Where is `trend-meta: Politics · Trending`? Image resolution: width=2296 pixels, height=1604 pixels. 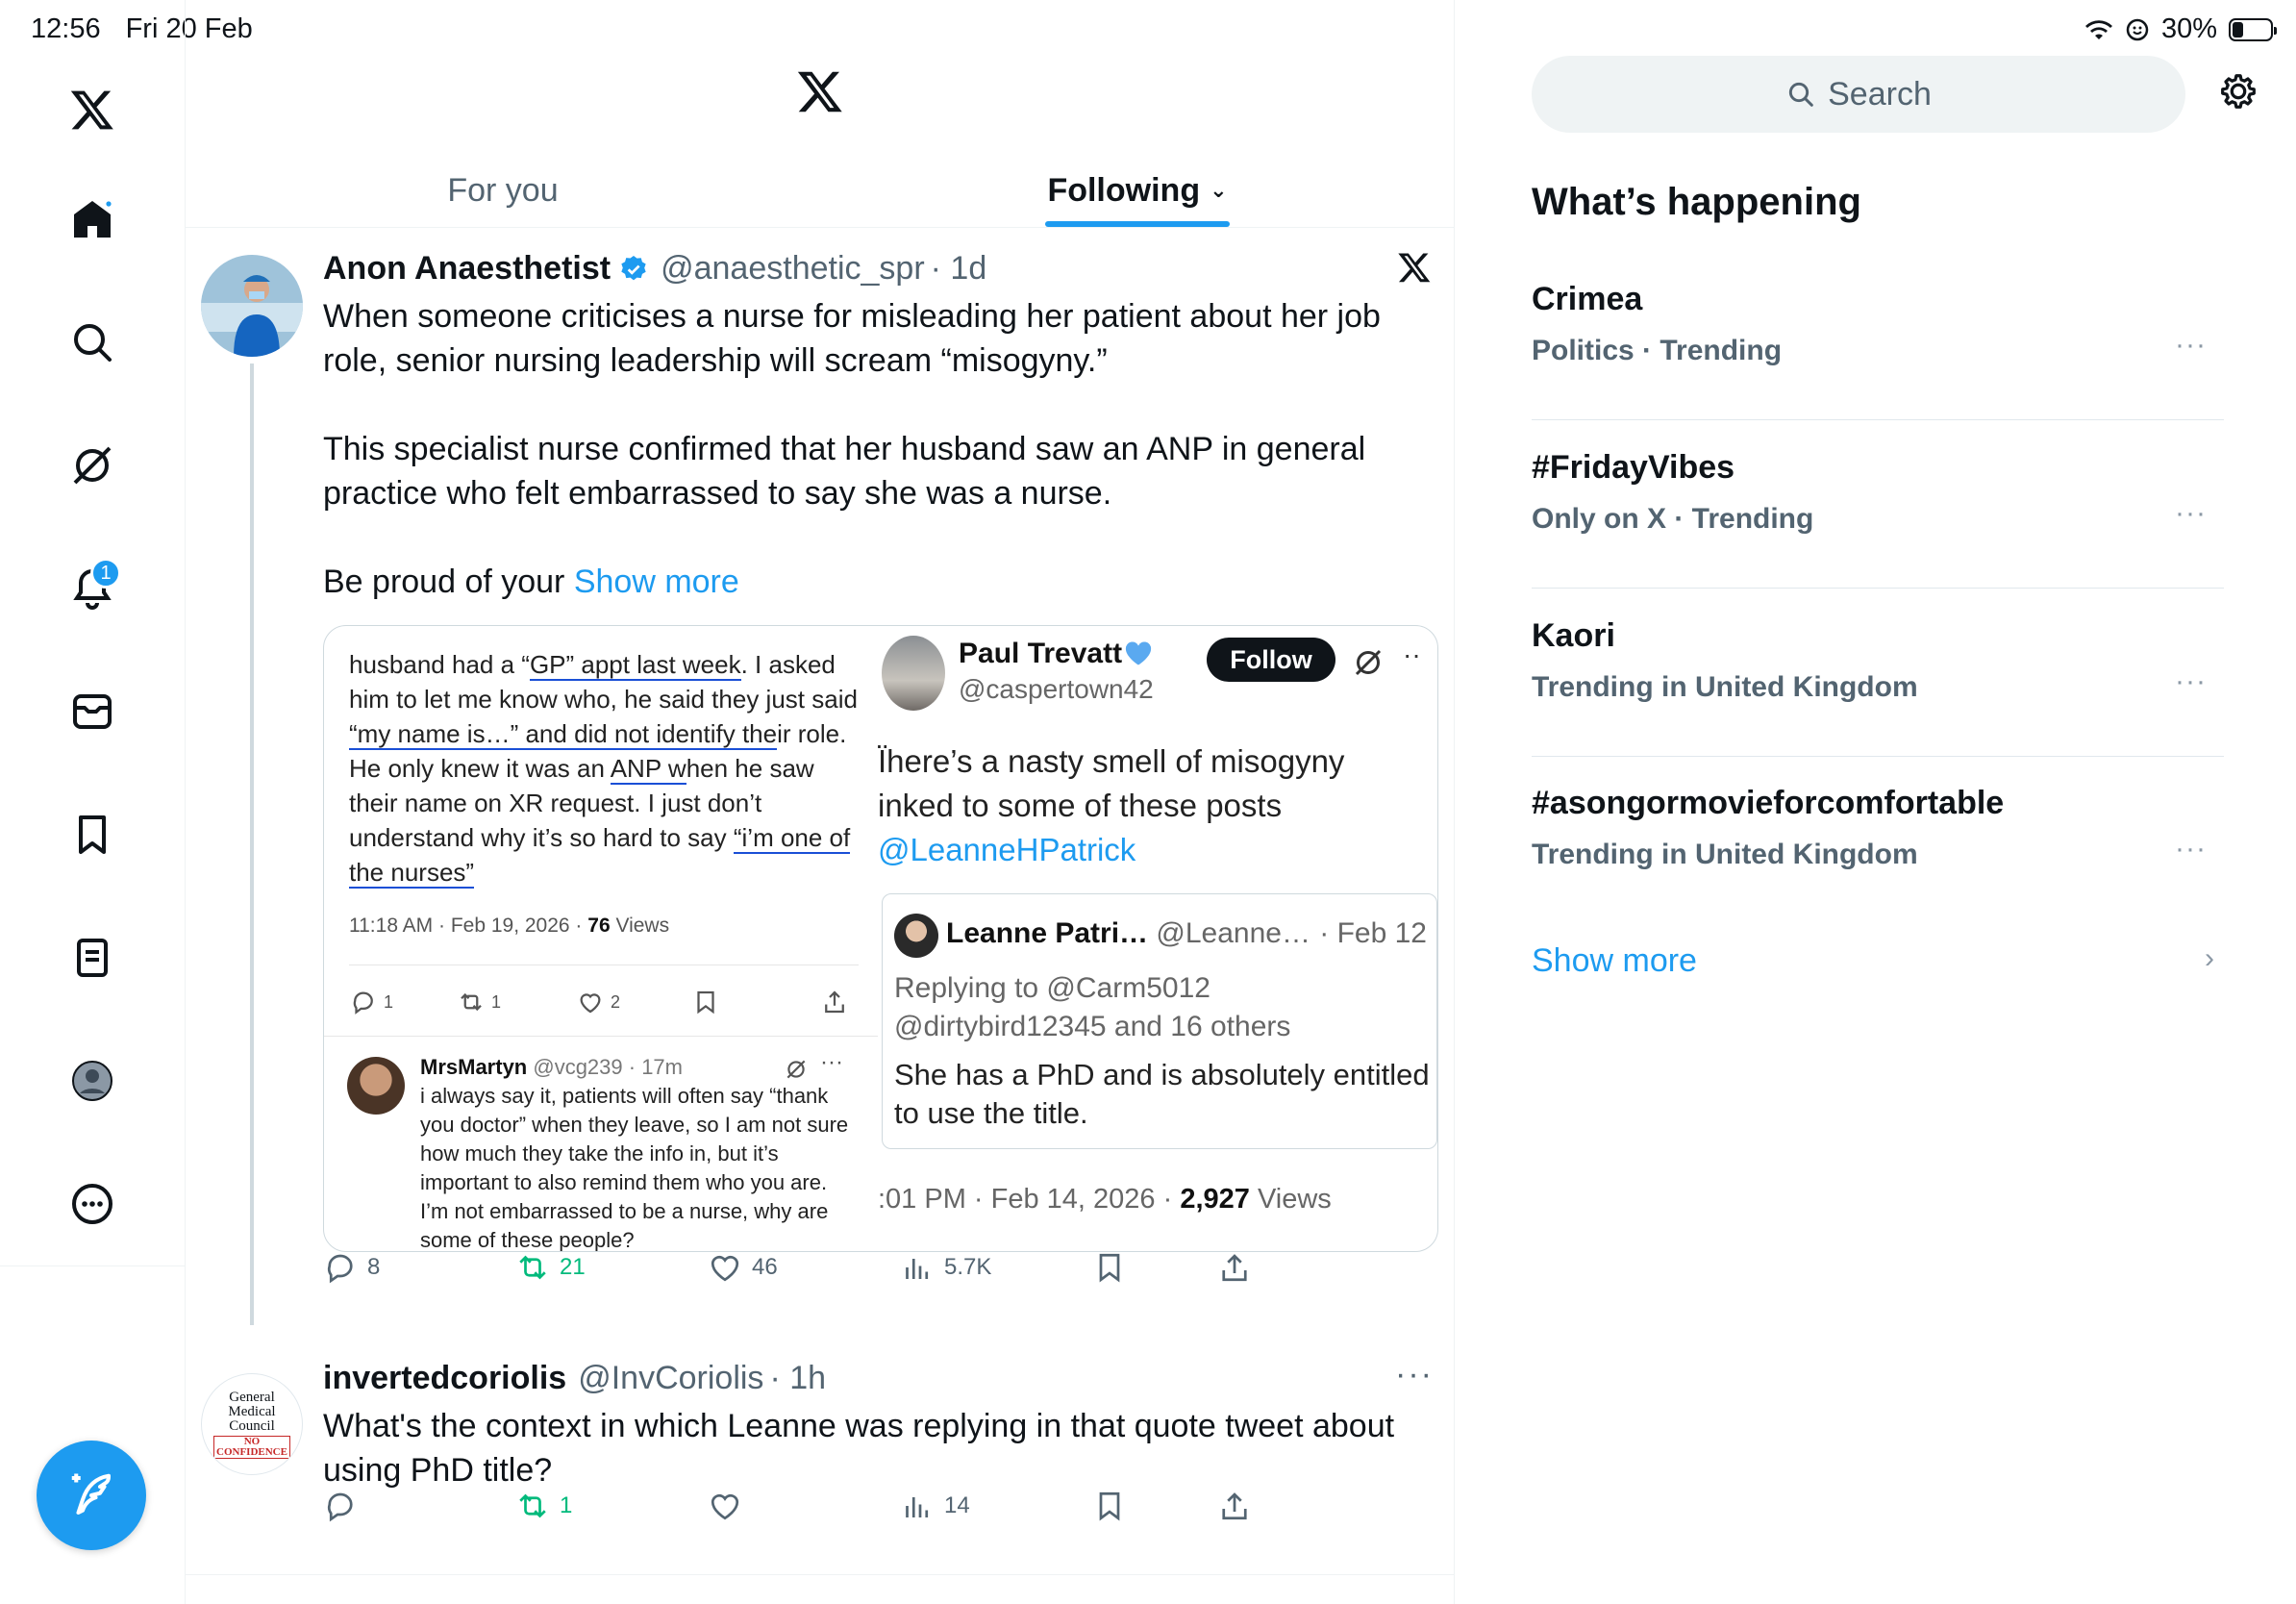 trend-meta: Politics · Trending is located at coordinates (1657, 350).